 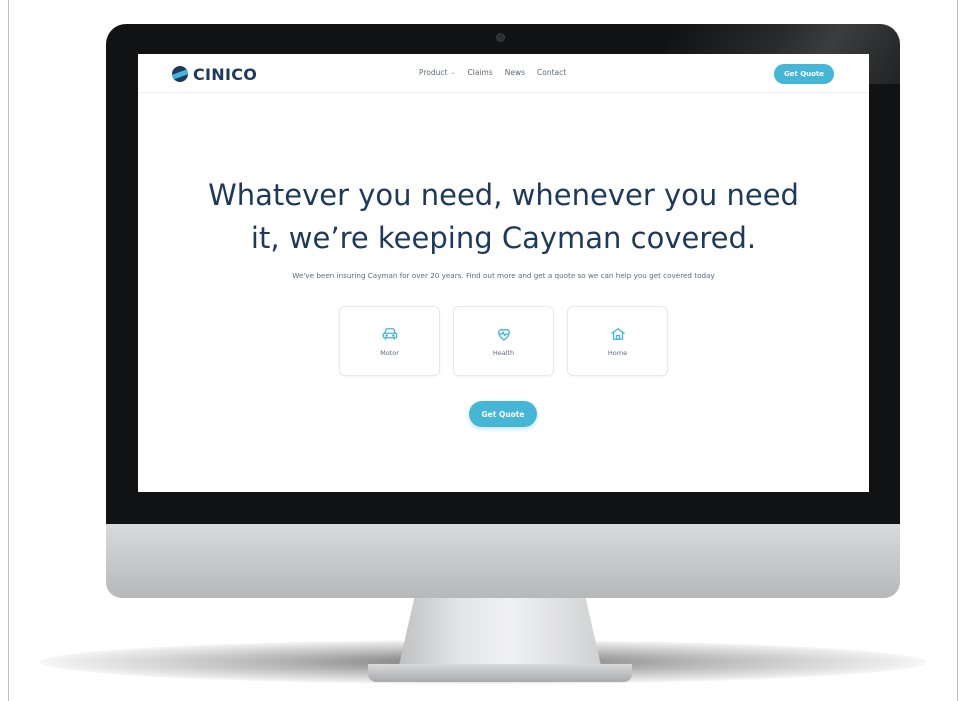 I want to click on chevron-down-icon: ⌄, so click(x=453, y=72).